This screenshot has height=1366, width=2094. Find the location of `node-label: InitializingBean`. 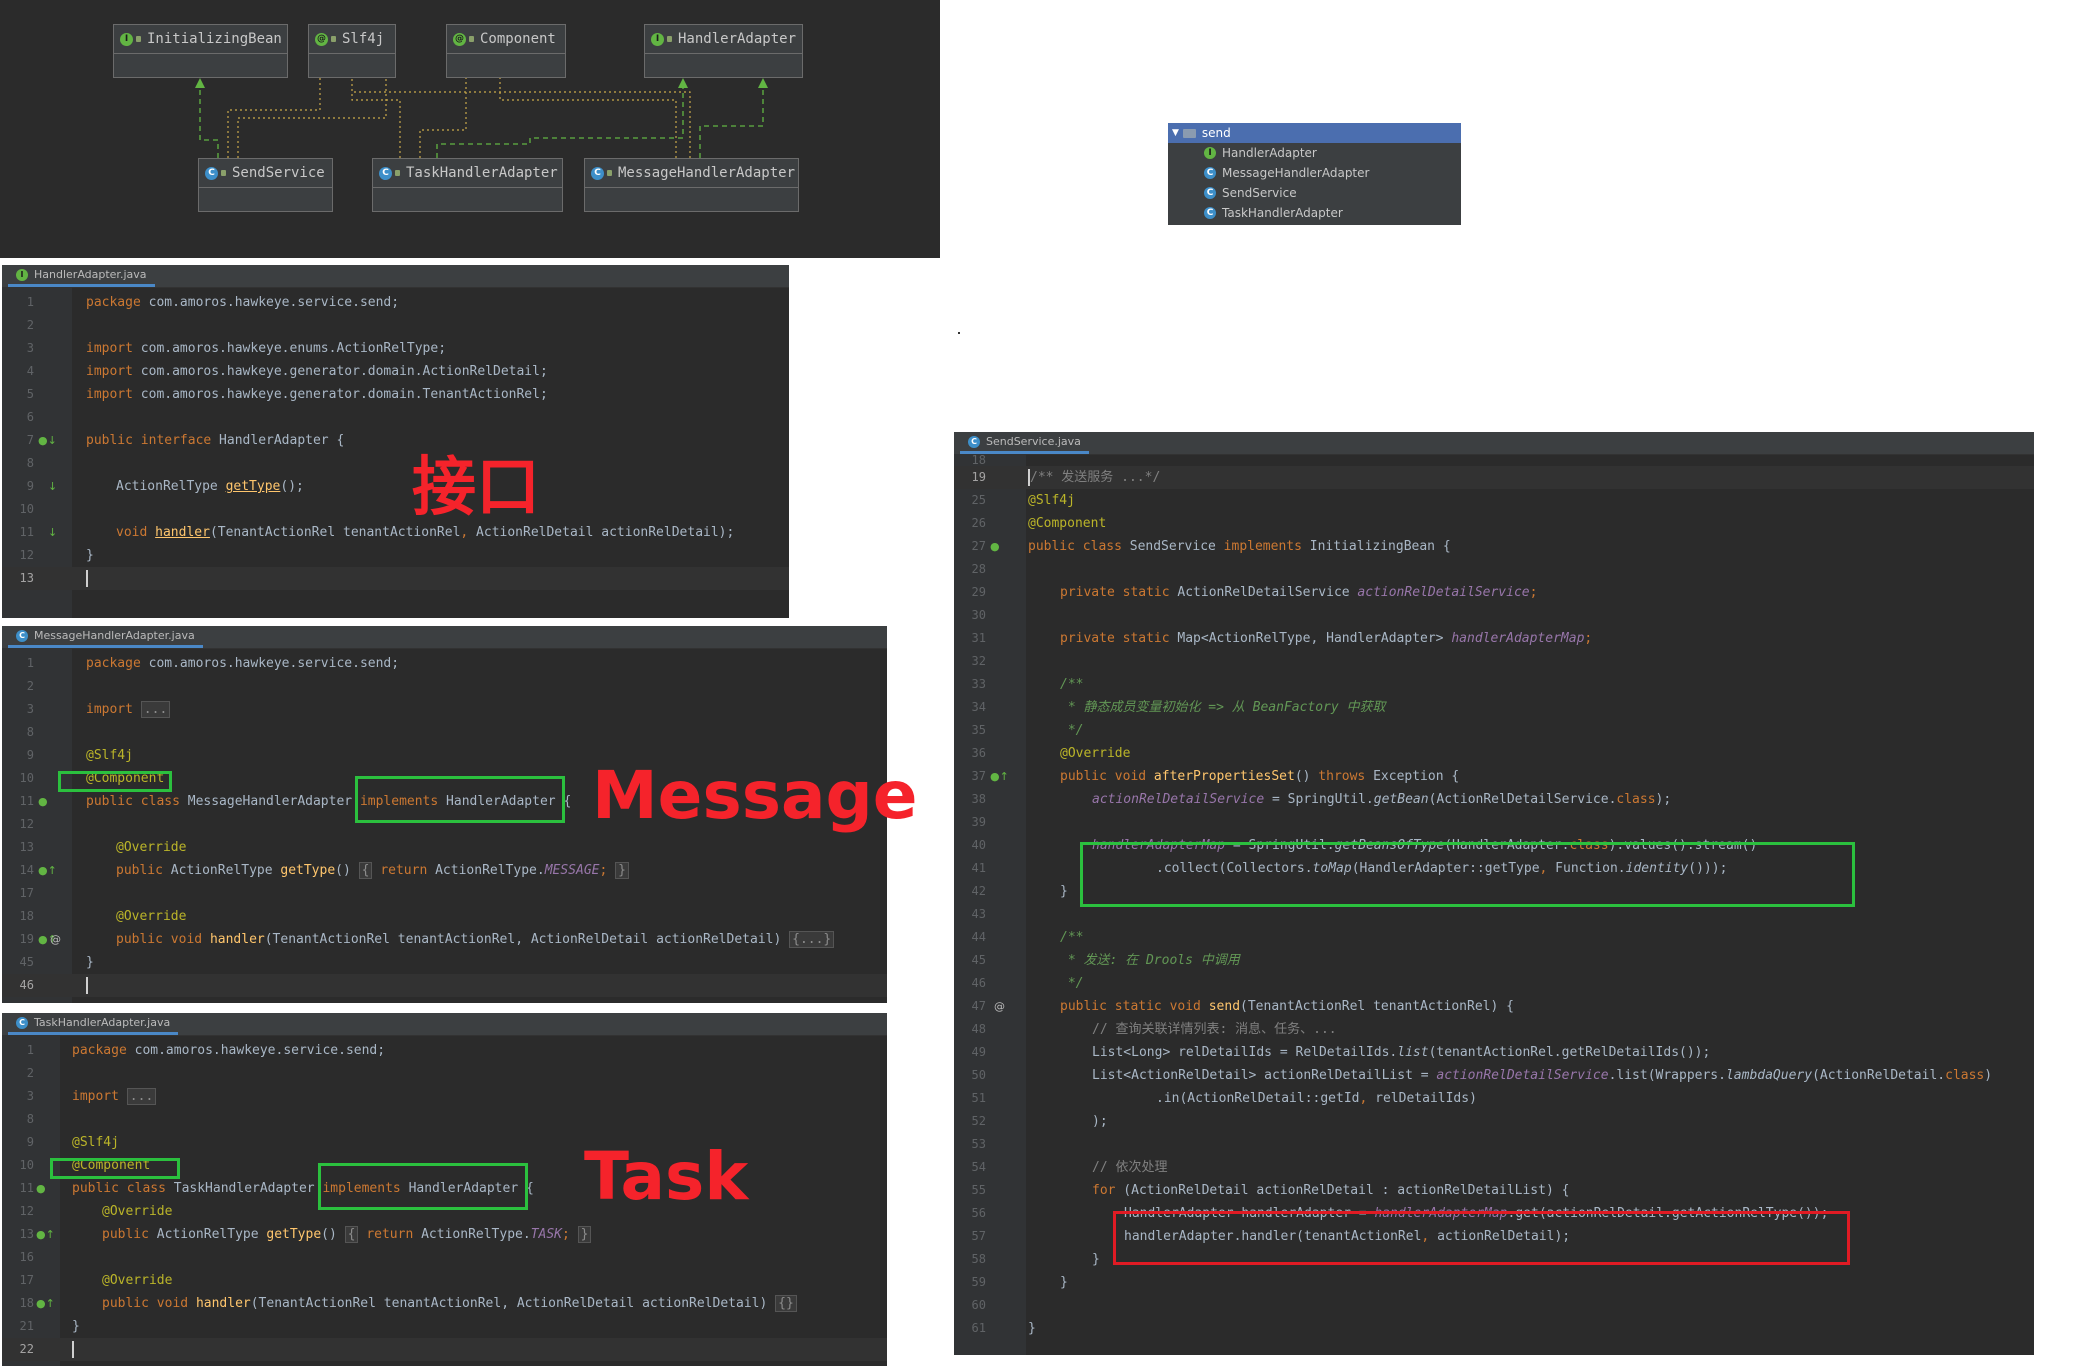

node-label: InitializingBean is located at coordinates (214, 39).